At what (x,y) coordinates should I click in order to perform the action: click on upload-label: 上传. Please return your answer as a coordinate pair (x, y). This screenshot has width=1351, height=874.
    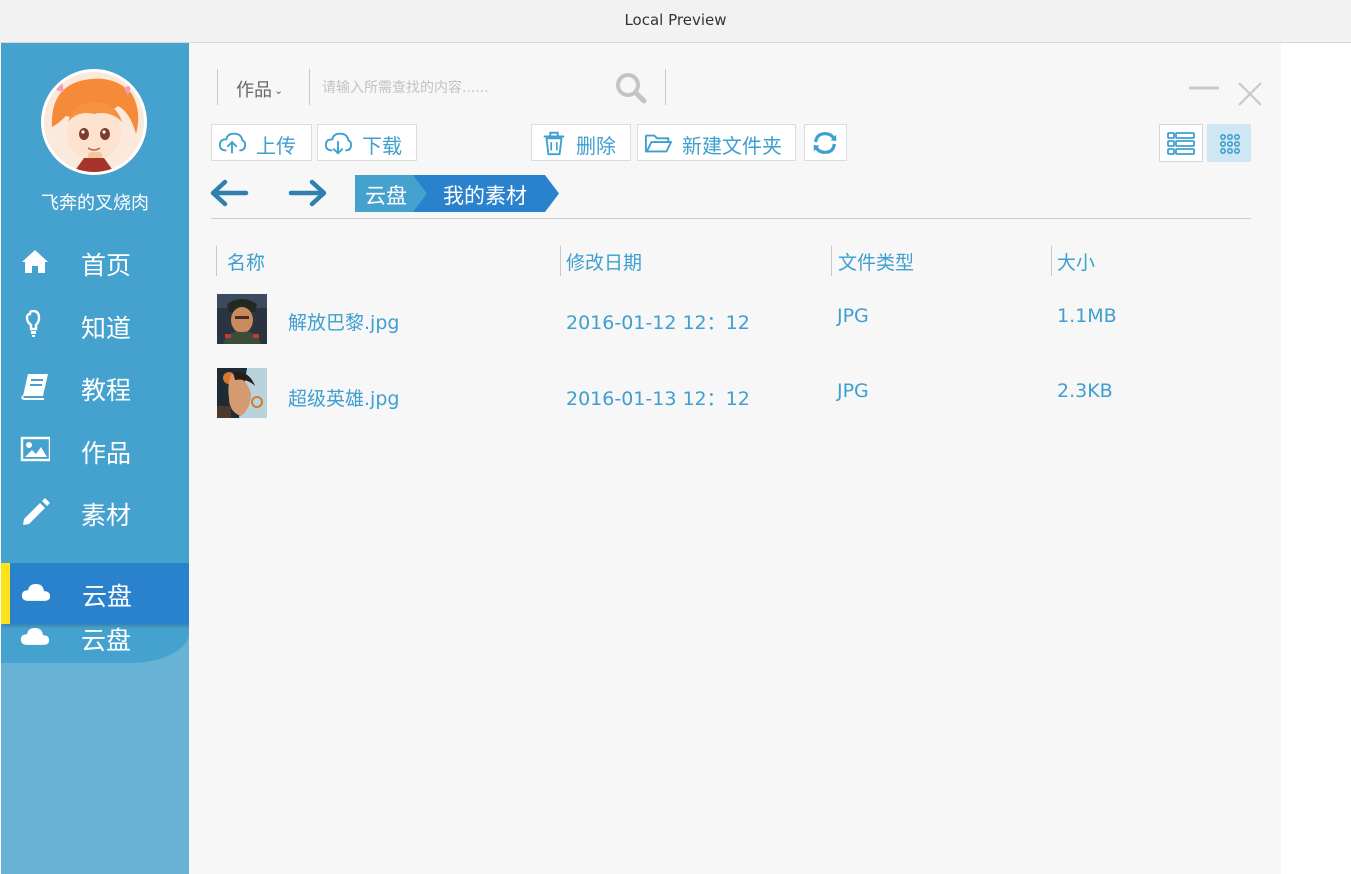
    Looking at the image, I should click on (276, 146).